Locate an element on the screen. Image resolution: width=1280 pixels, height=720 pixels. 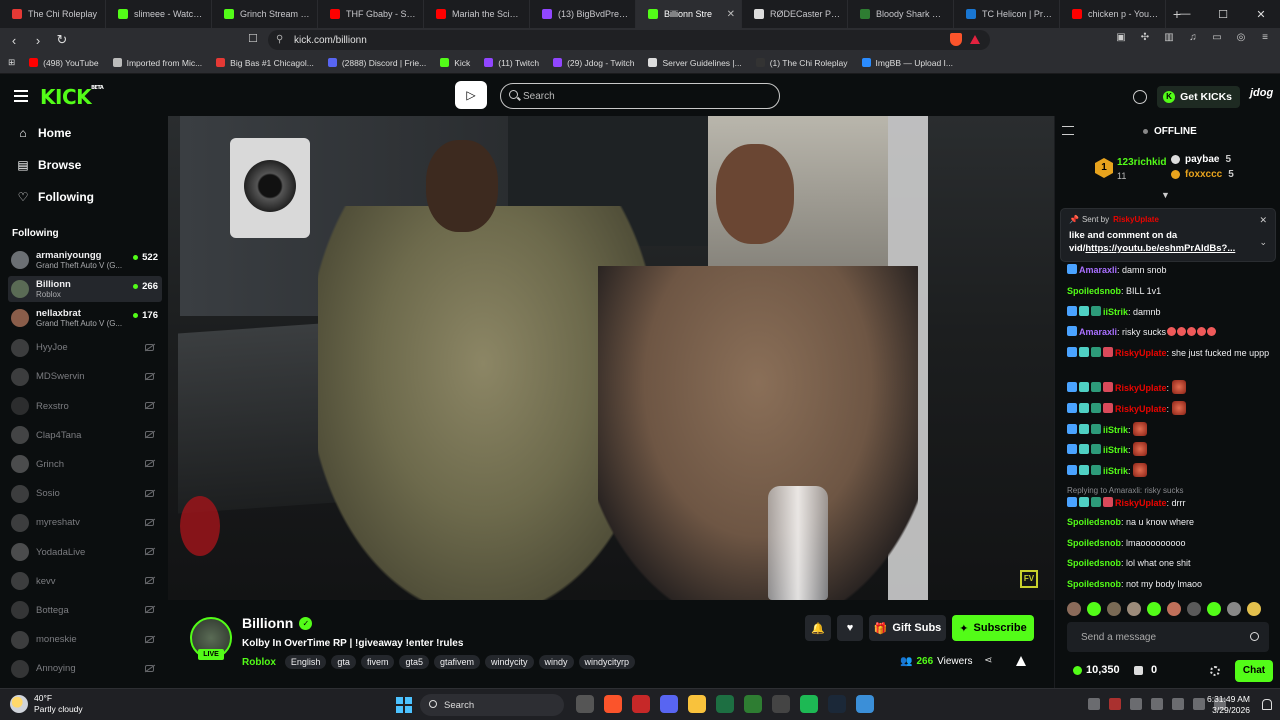
sidebar-channel: MDSwervin is located at coordinates (85, 377).